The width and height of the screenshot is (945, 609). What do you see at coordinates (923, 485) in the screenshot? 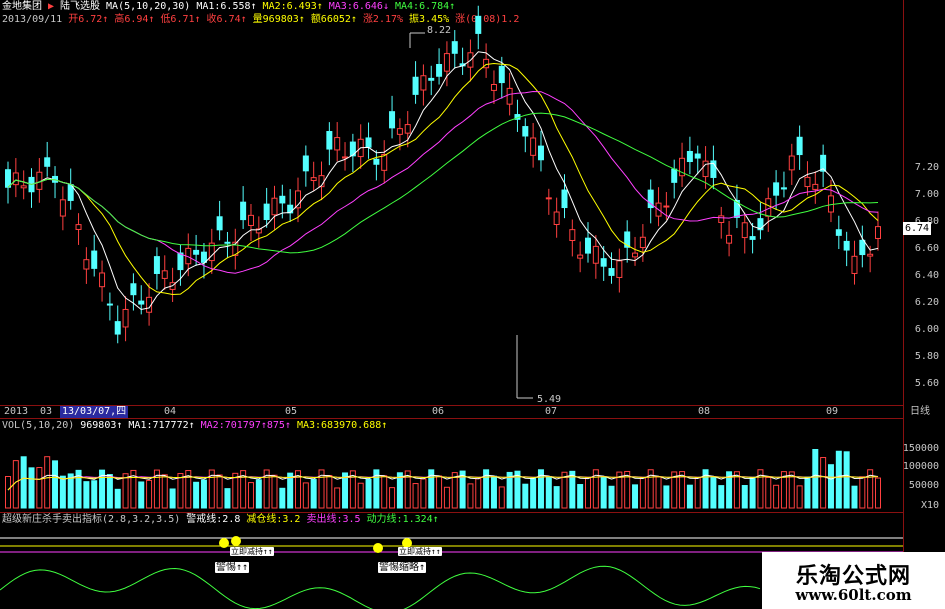
I see `volume-tick: 50000` at bounding box center [923, 485].